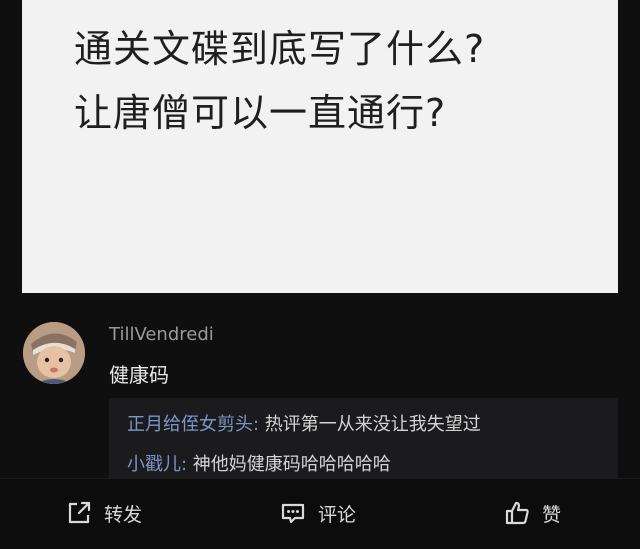 The width and height of the screenshot is (640, 549). I want to click on reply-author: 正月给侄女剪头, so click(190, 424).